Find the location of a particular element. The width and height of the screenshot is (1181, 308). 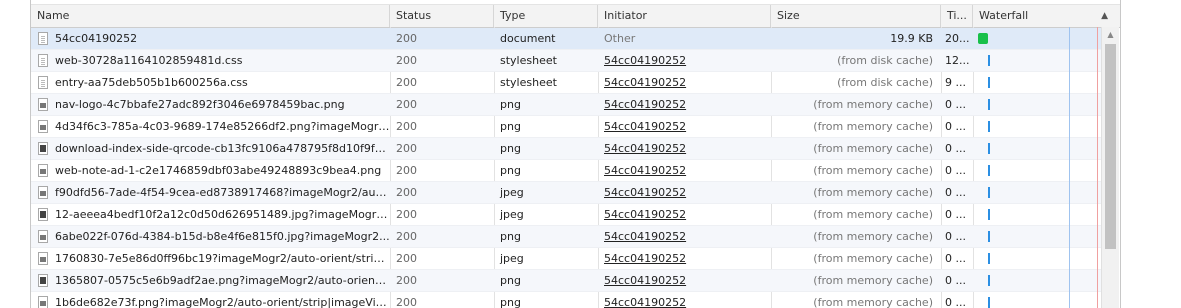

scroll-up-arrow-icon: ▲ is located at coordinates (1110, 35).